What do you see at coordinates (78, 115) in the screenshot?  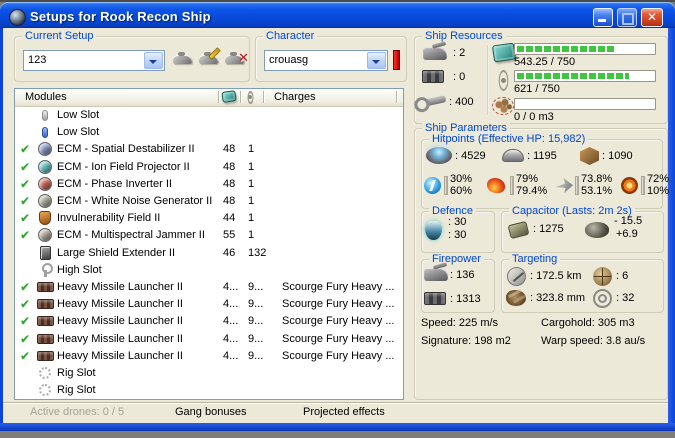 I see `module-name: Low Slot` at bounding box center [78, 115].